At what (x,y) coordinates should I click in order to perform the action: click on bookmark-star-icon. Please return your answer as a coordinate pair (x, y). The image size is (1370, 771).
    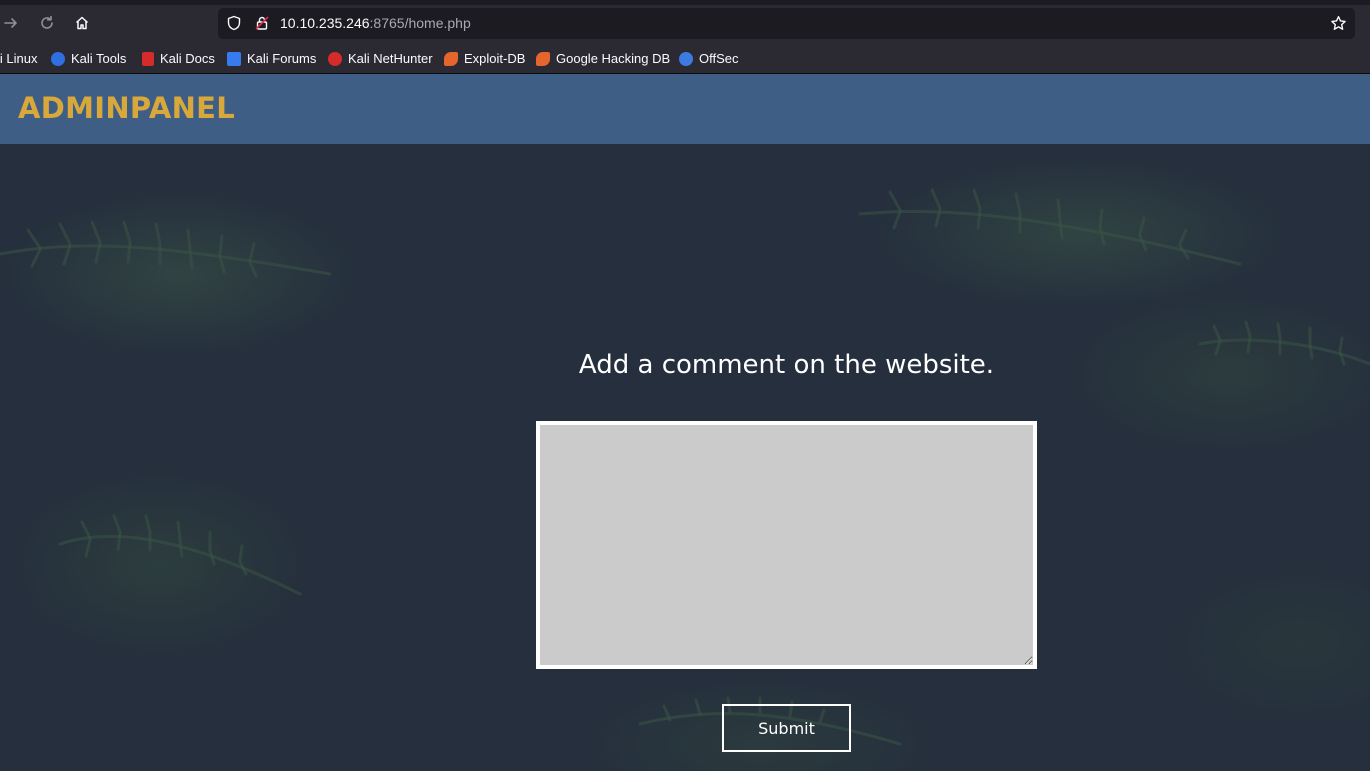
    Looking at the image, I should click on (1338, 23).